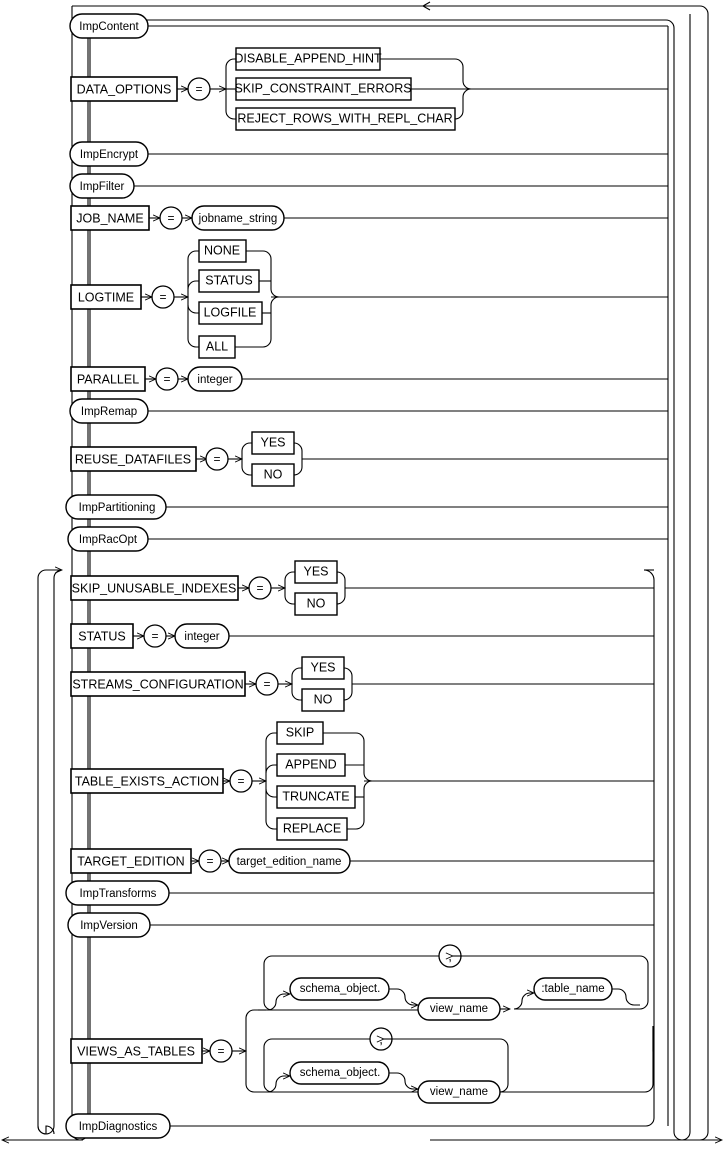 The width and height of the screenshot is (728, 1150). I want to click on reuse-datafiles-value-0-label: YES, so click(272, 442).